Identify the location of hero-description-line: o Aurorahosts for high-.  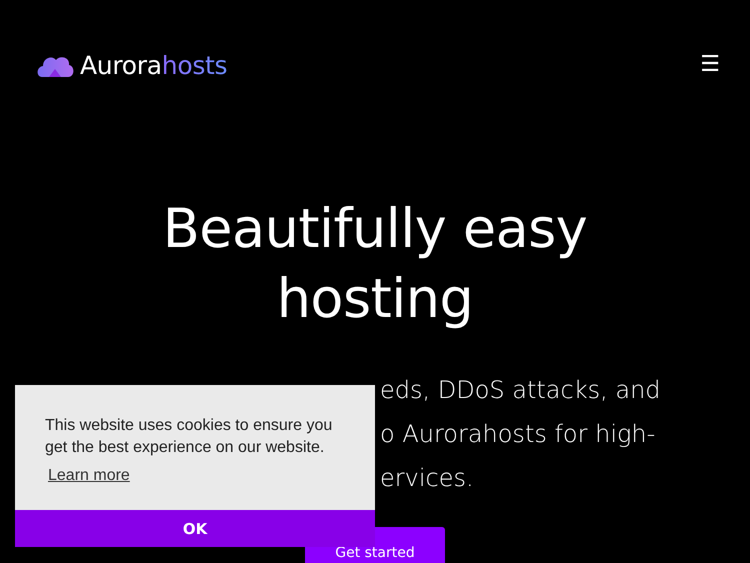
(518, 434).